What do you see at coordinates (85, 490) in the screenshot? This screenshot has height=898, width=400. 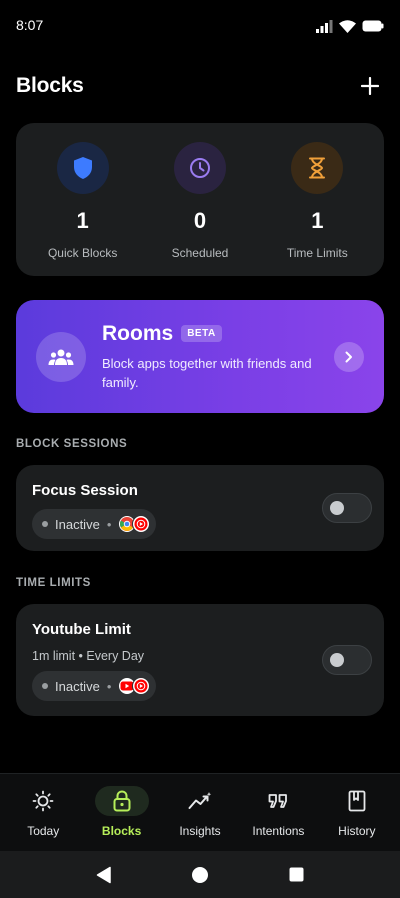 I see `card-title: Focus Session` at bounding box center [85, 490].